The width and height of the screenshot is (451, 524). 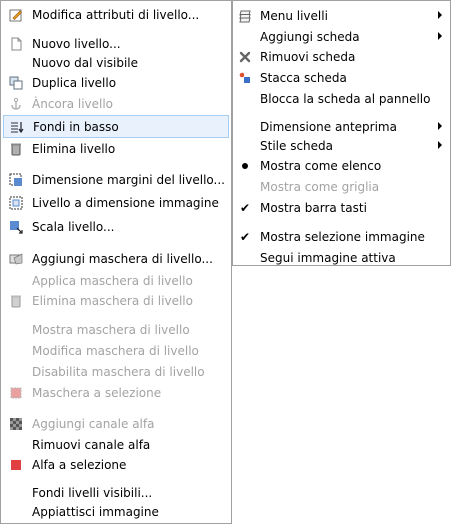 I want to click on menu-item-label: Disabilita maschera di livello, so click(x=118, y=372).